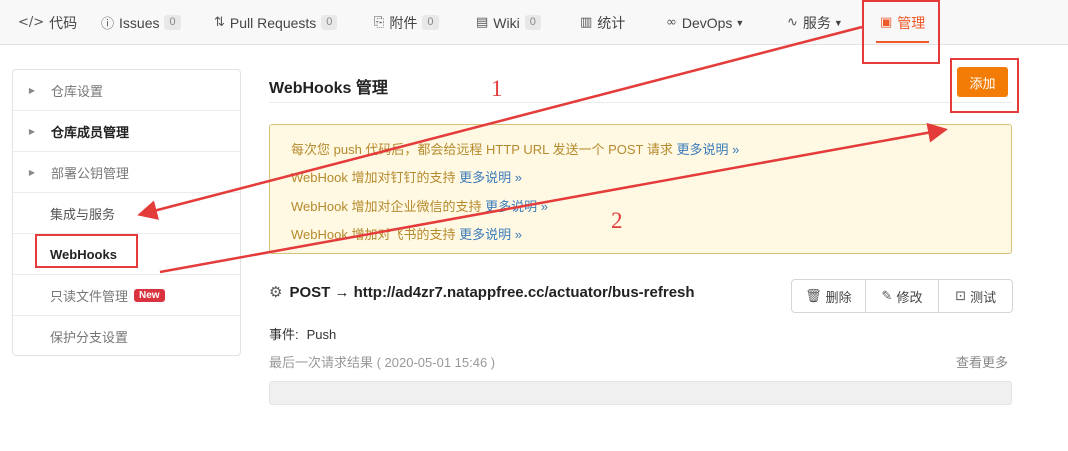  I want to click on notice-text: WebHook 增加对企业微信的支持, so click(386, 206).